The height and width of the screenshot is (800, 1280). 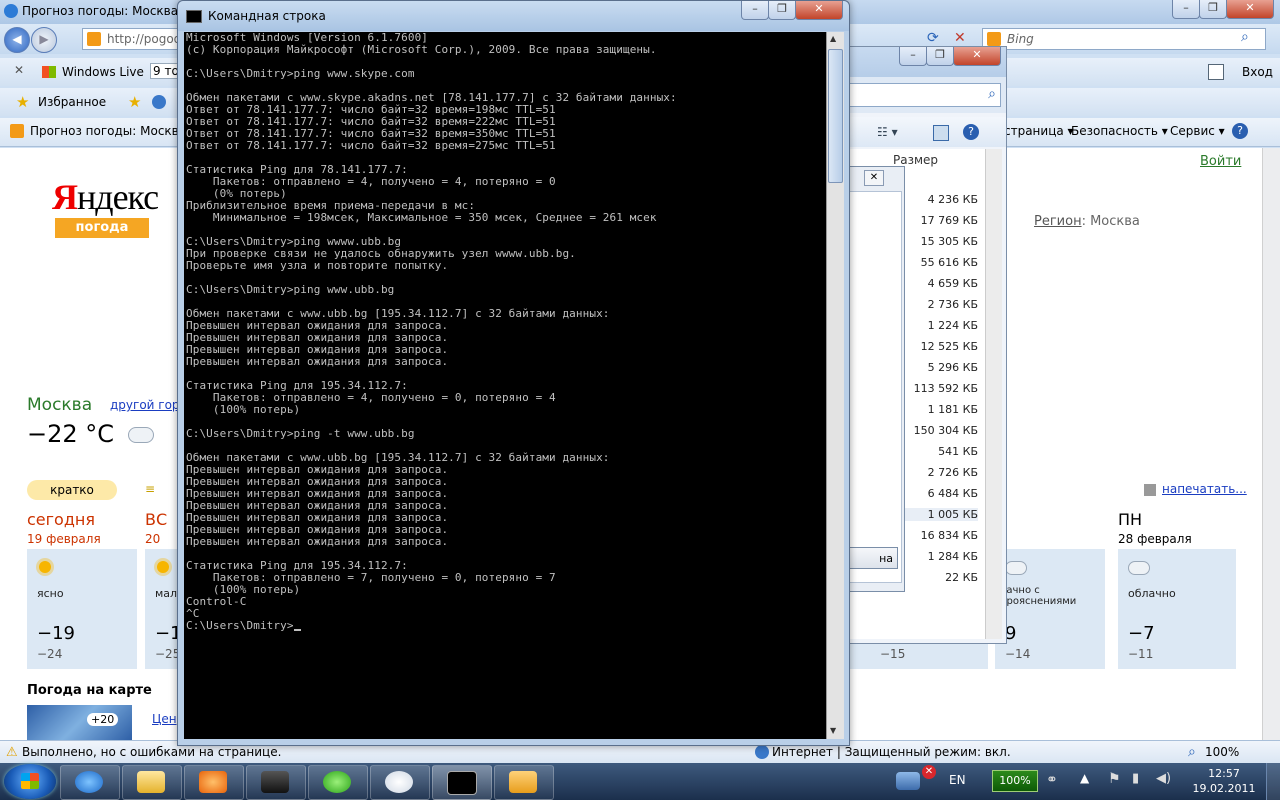 I want to click on region-selector: Регион: Москва, so click(x=1087, y=221).